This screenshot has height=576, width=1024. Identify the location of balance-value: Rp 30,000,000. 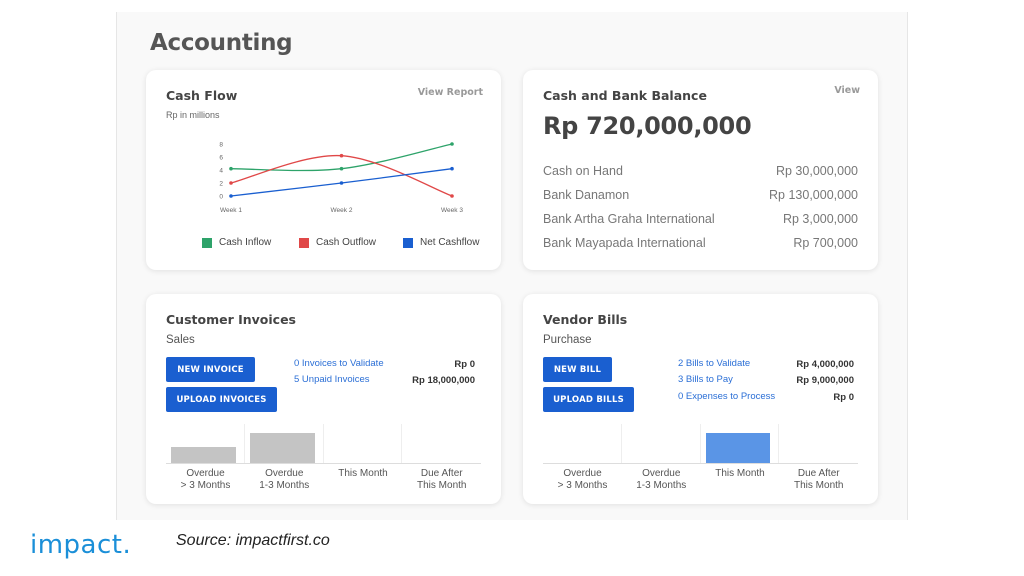
(816, 171).